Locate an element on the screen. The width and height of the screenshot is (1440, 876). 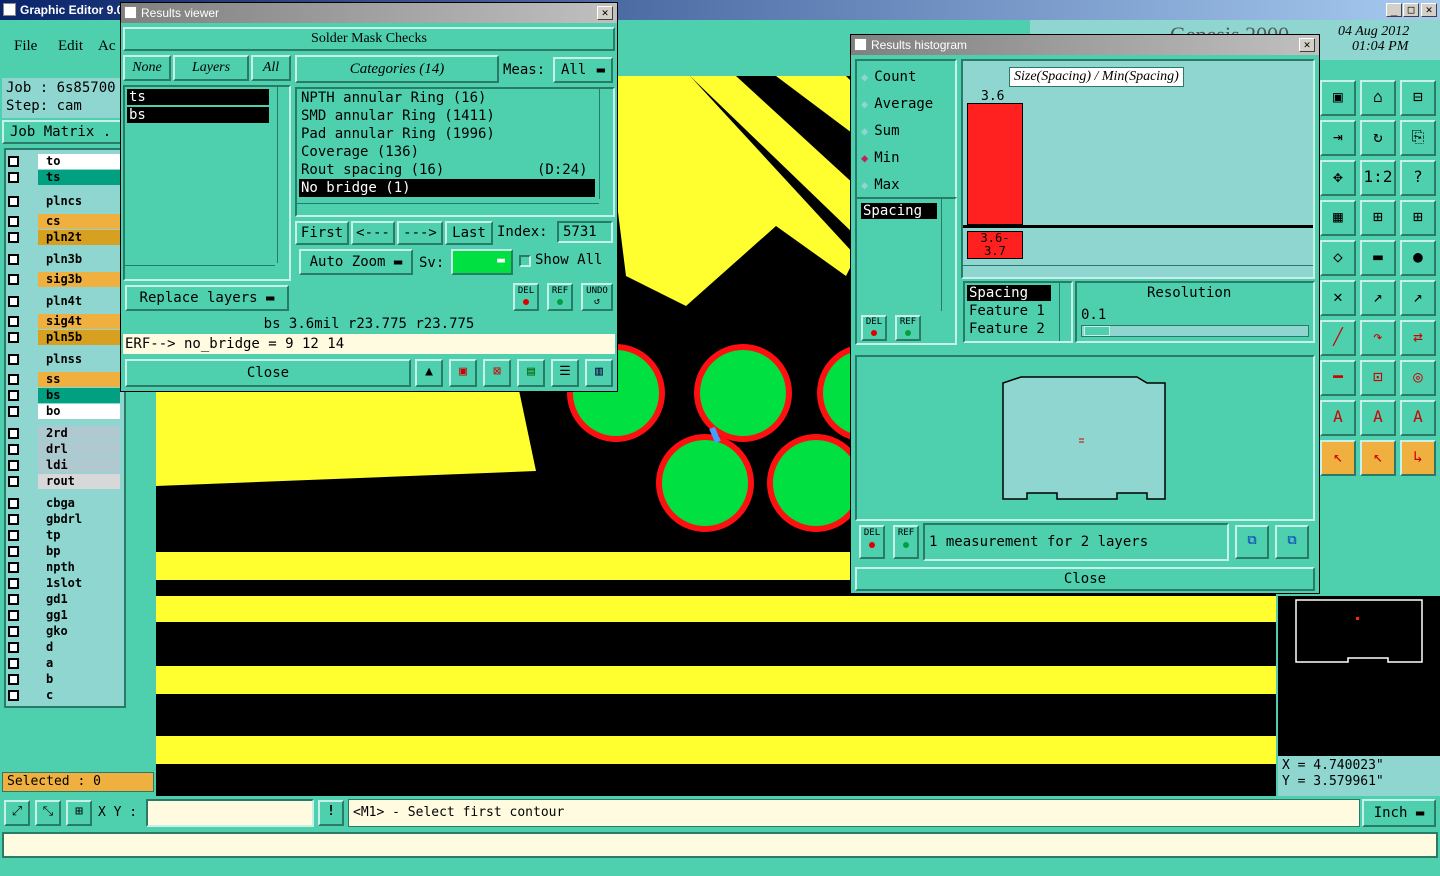
category-item: Rout spacing (16) (D:24) is located at coordinates (447, 170).